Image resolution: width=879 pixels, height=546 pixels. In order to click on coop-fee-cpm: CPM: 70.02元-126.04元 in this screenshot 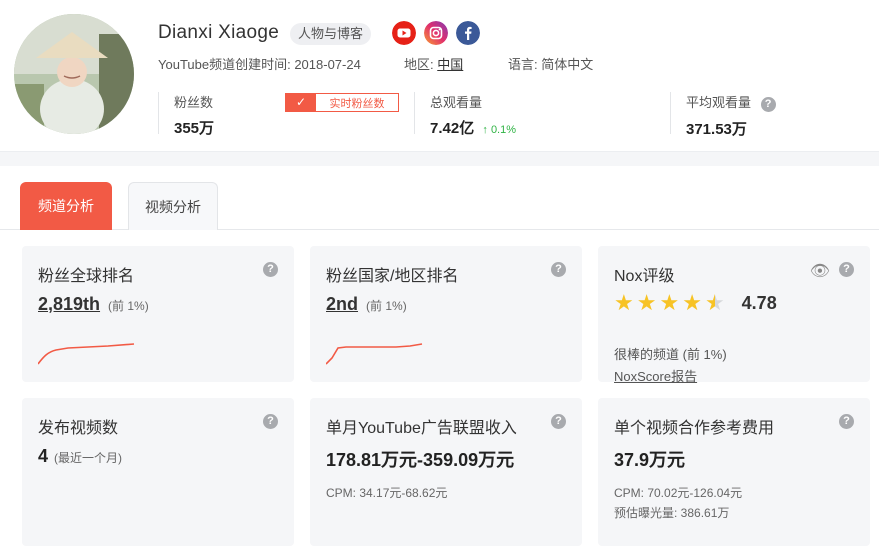, I will do `click(678, 493)`.